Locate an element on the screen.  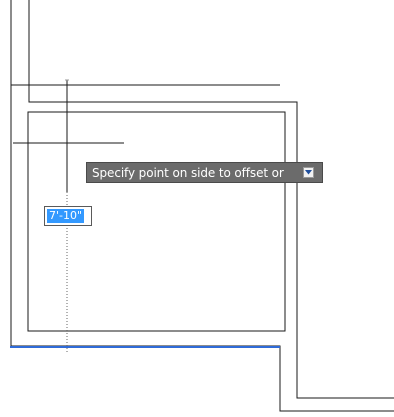
dynamic-input-field: 7'-10" is located at coordinates (68, 216).